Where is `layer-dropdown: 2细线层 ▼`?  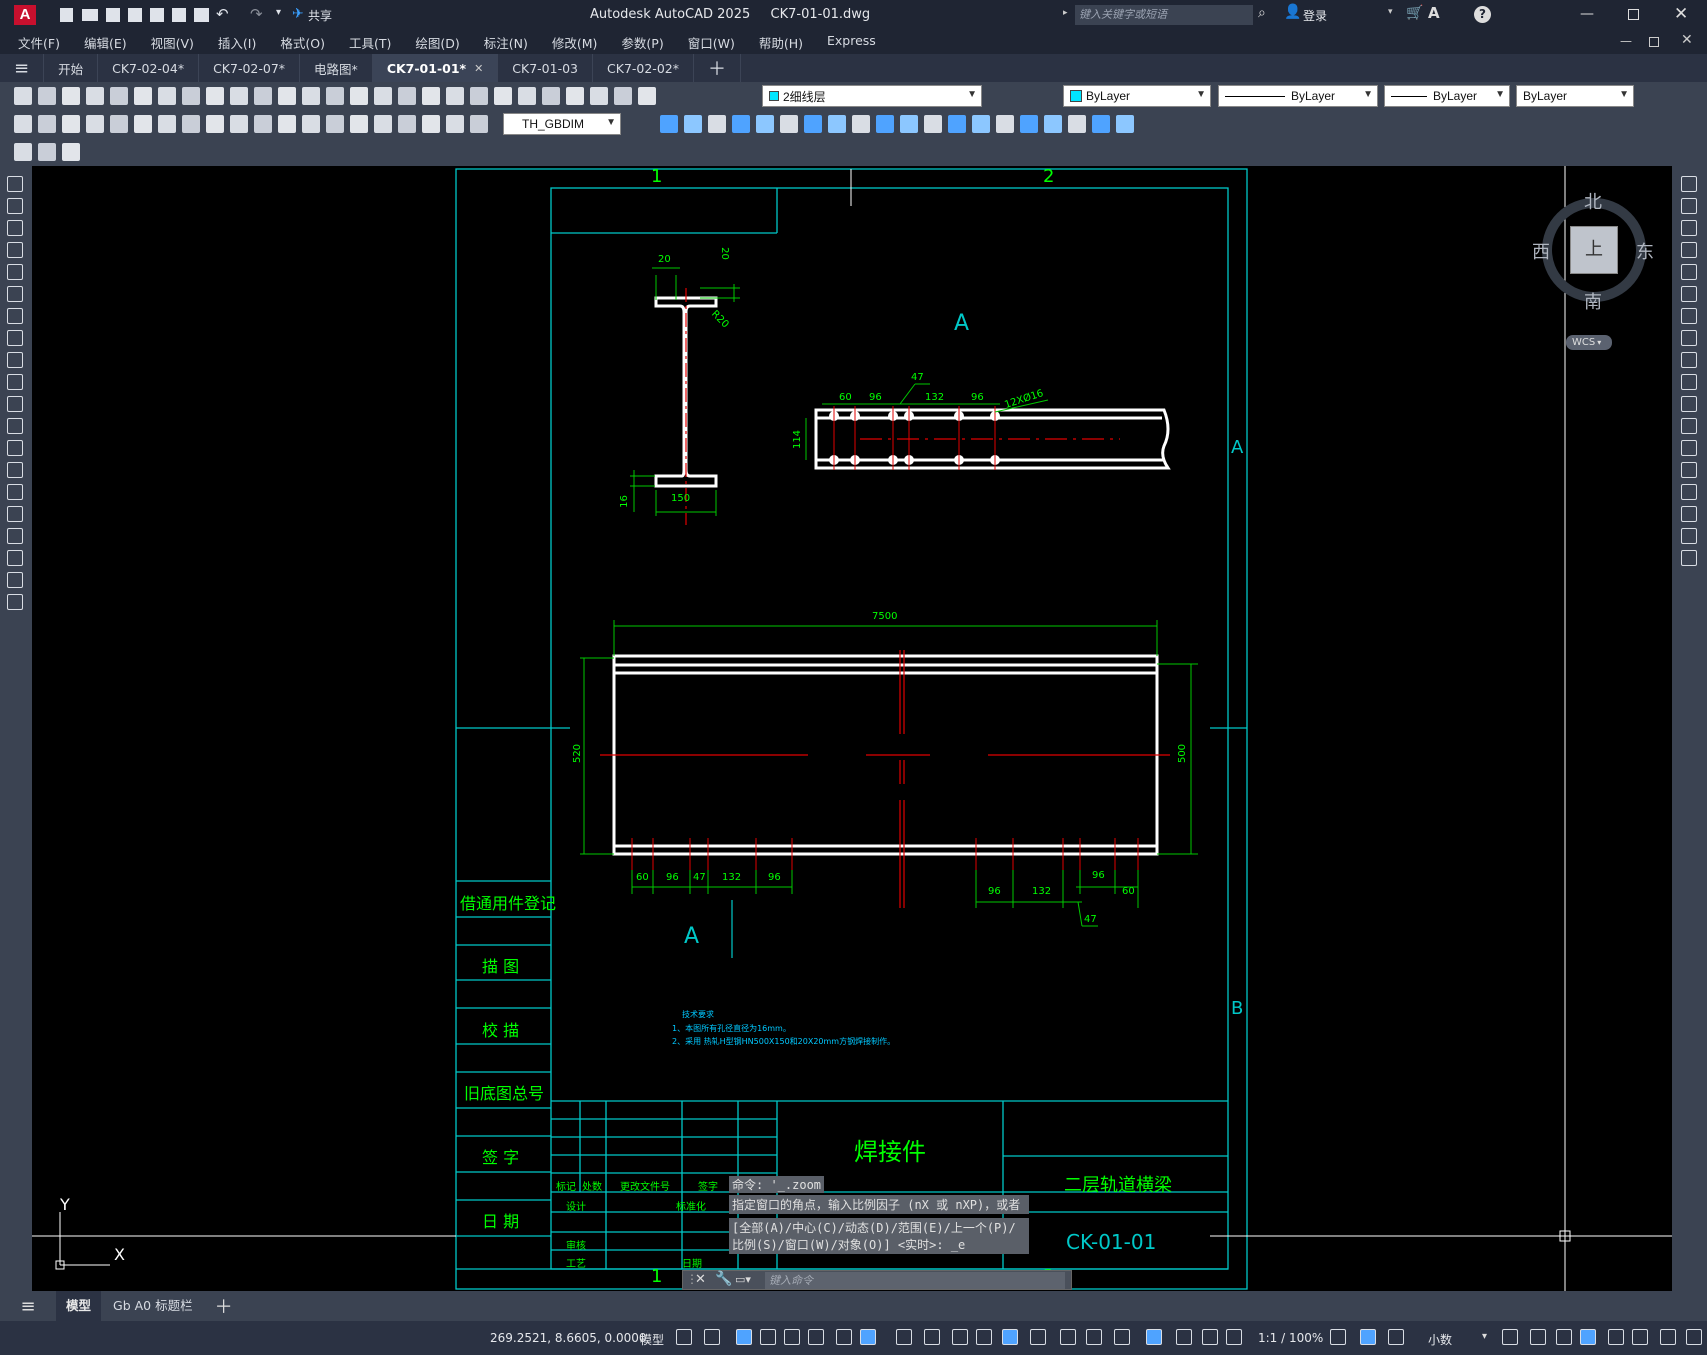 layer-dropdown: 2细线层 ▼ is located at coordinates (872, 96).